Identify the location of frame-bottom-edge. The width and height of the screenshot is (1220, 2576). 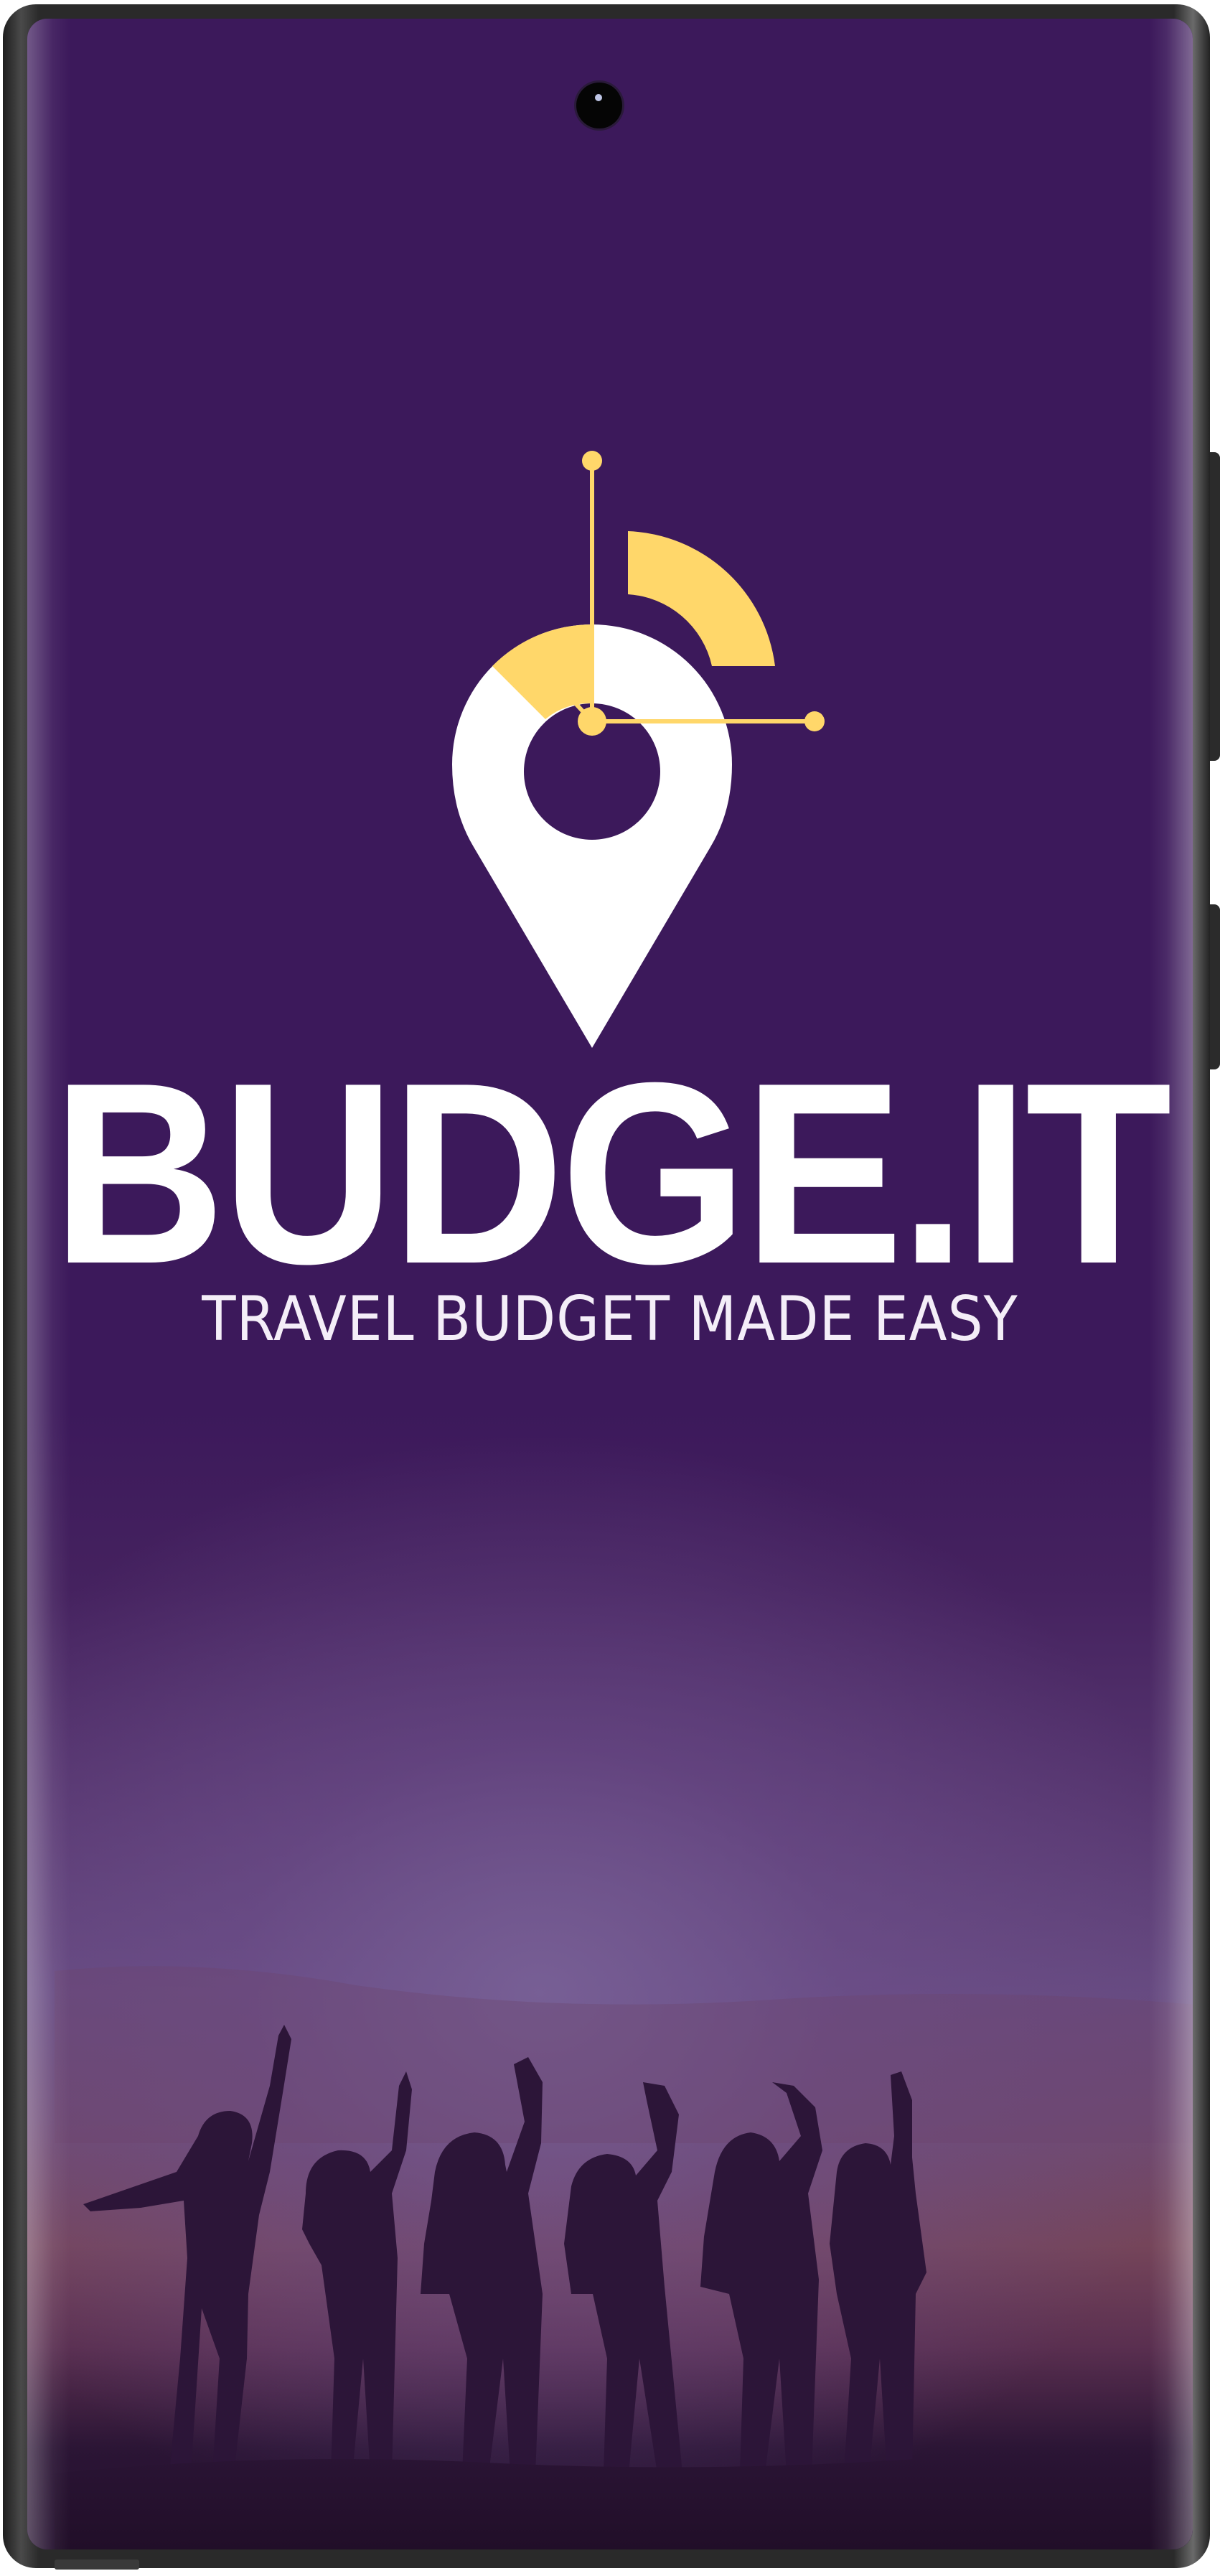
(97, 2565).